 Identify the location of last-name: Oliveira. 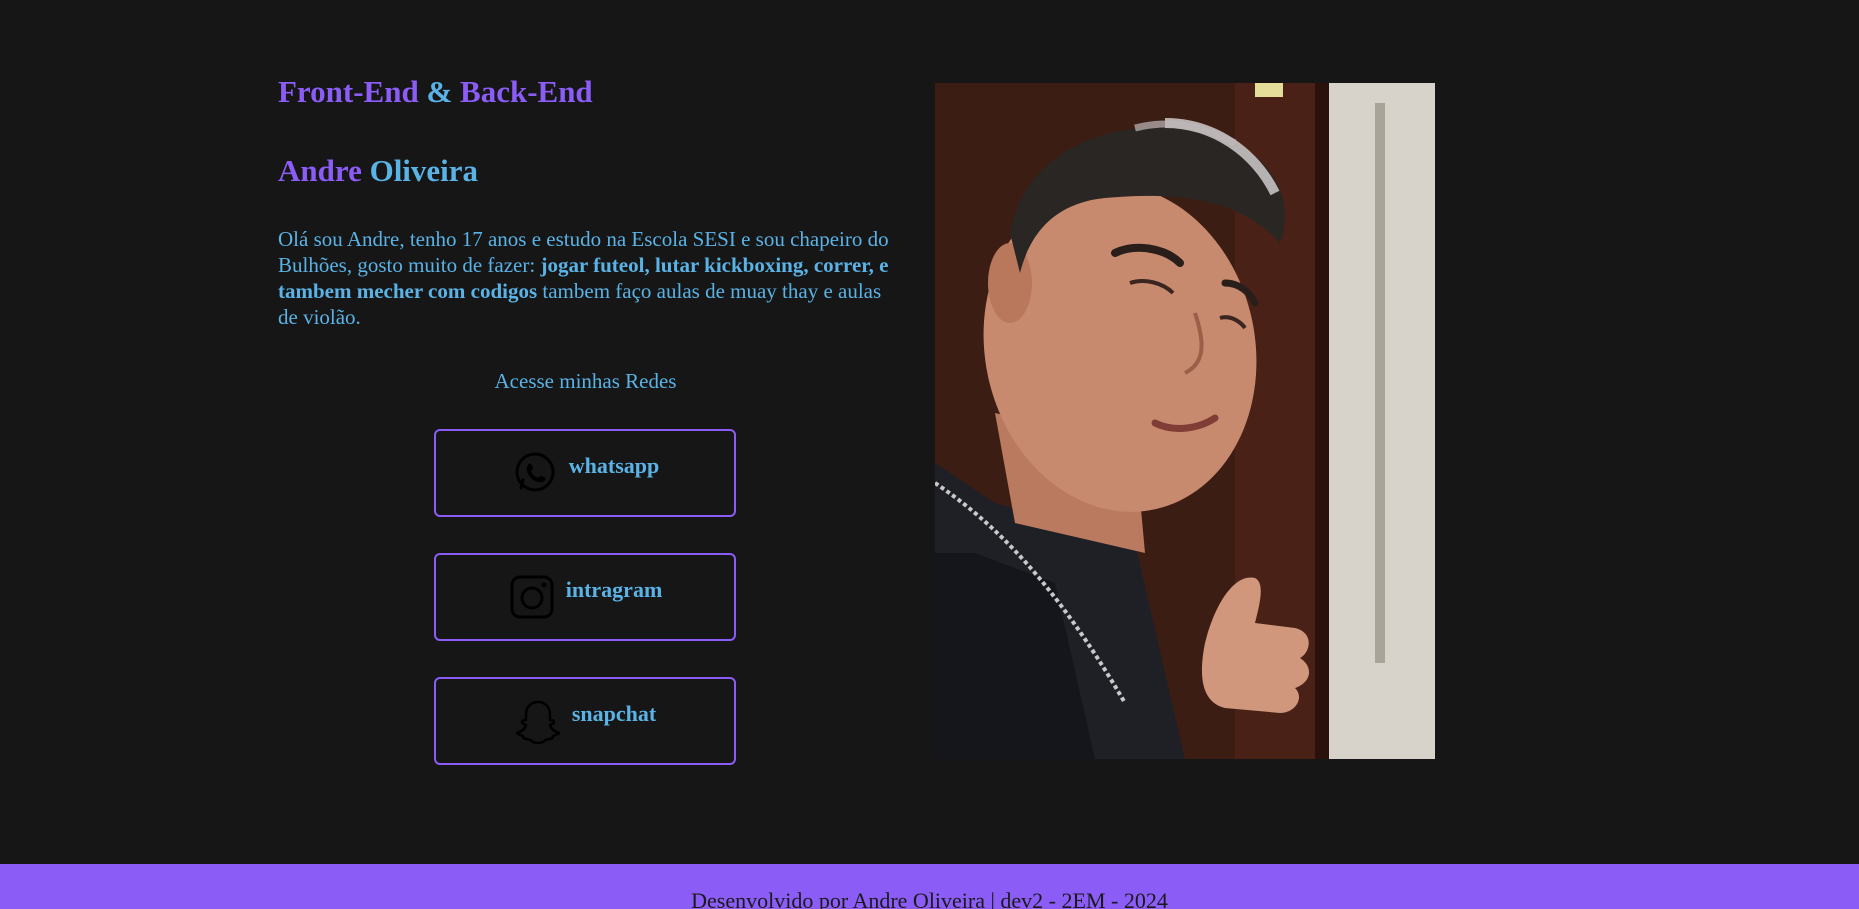
(424, 170).